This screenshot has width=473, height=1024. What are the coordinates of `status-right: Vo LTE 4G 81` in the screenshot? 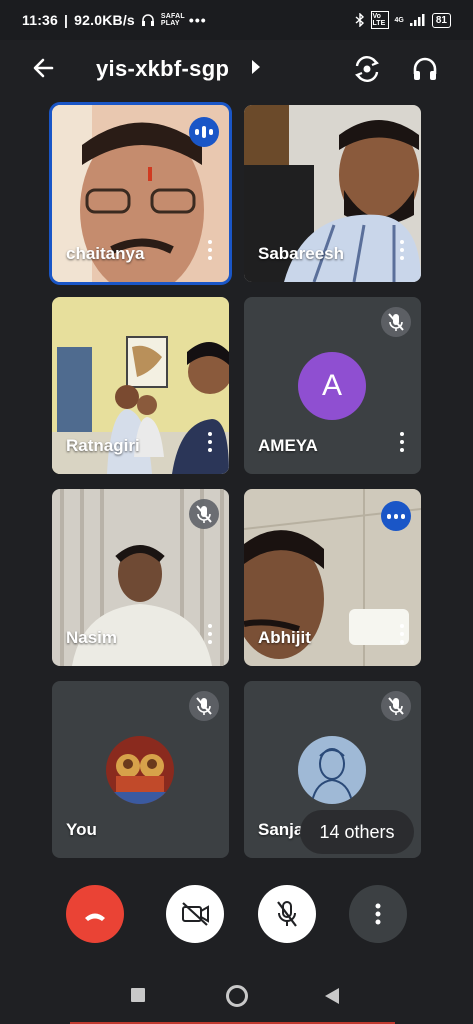 It's located at (403, 20).